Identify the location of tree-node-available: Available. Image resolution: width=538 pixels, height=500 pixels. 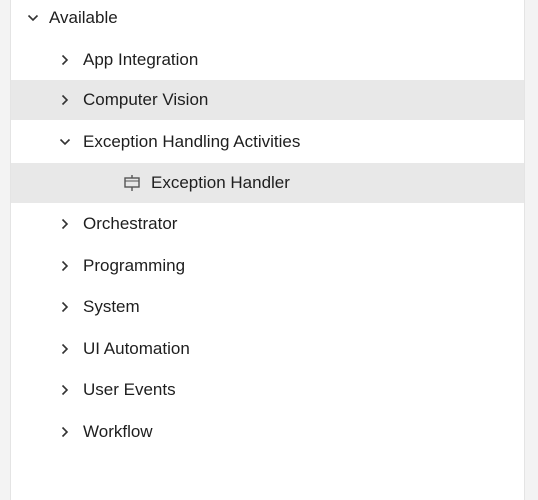
(267, 19).